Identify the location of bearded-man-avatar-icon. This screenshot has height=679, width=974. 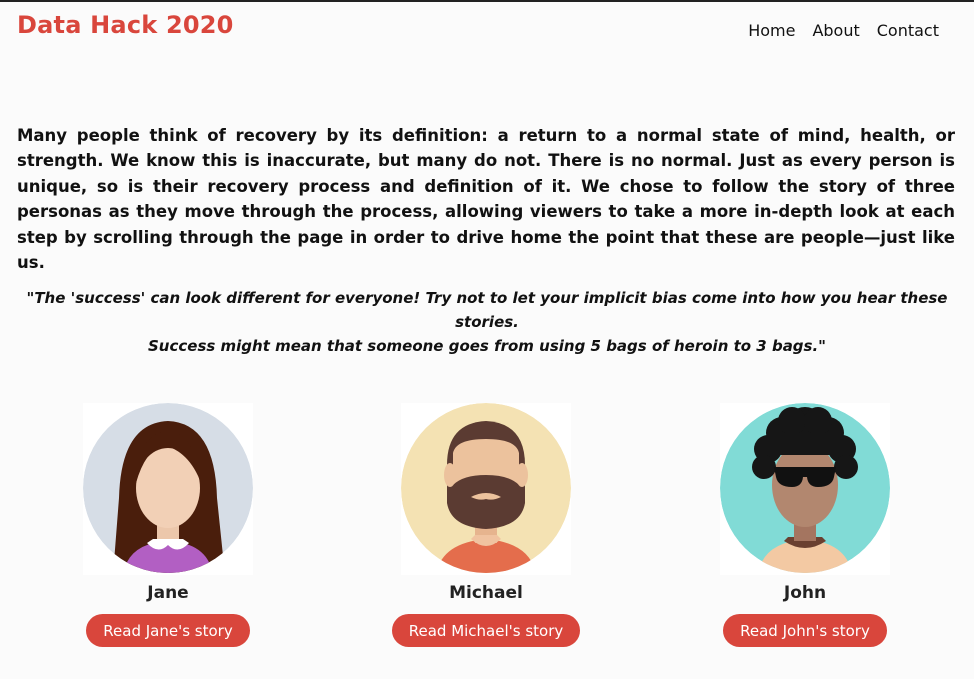
(486, 489).